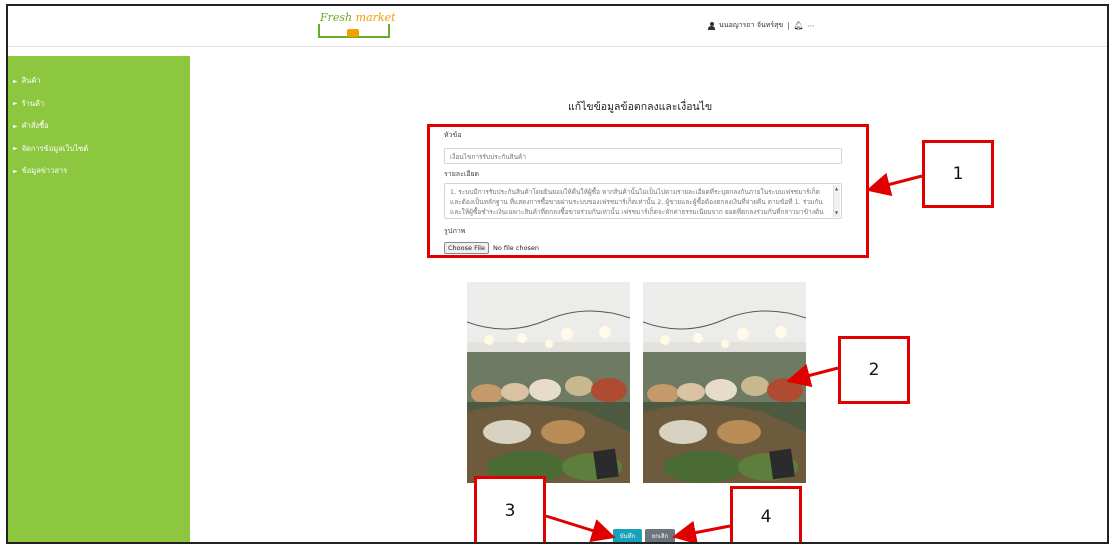 This screenshot has width=1116, height=548. I want to click on annotation-label-3: 3, so click(510, 509).